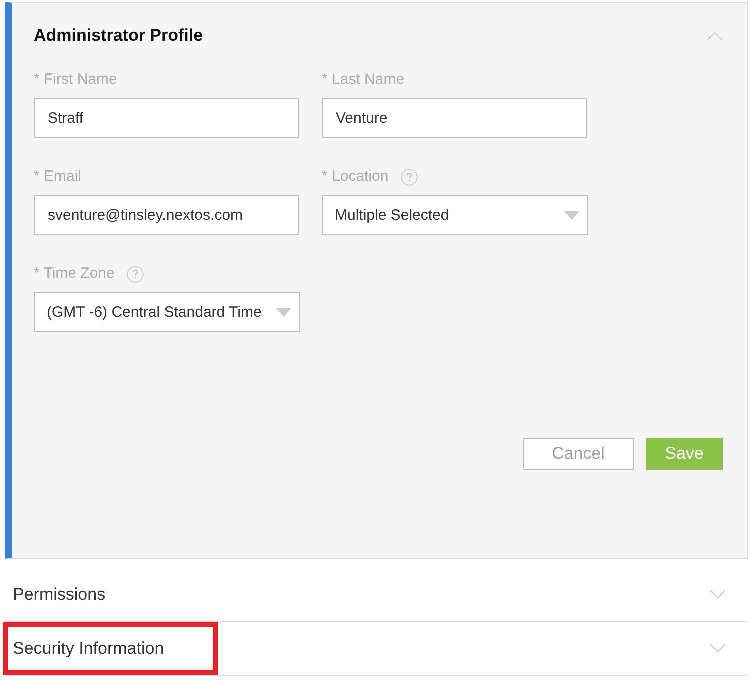 The width and height of the screenshot is (751, 681). Describe the element at coordinates (455, 215) in the screenshot. I see `dropdown-field: Multiple Selected` at that location.